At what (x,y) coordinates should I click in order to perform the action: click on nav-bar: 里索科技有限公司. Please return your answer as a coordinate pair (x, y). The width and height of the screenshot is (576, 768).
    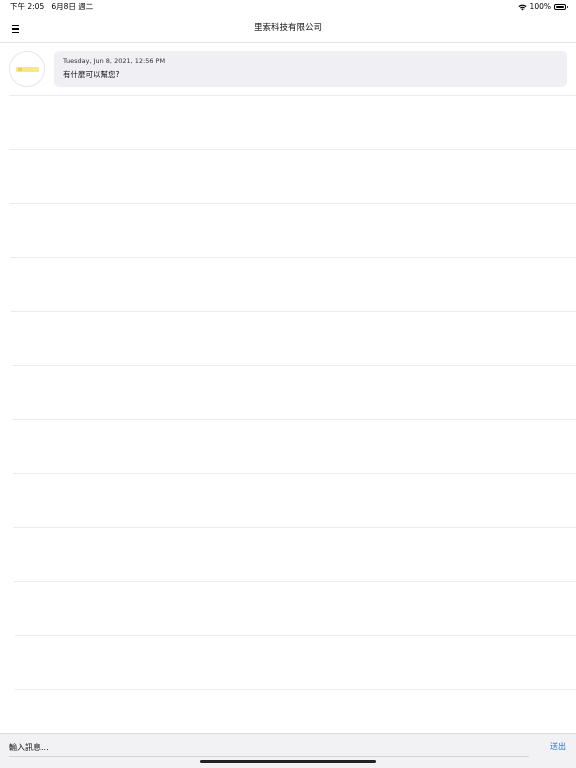
    Looking at the image, I should click on (288, 28).